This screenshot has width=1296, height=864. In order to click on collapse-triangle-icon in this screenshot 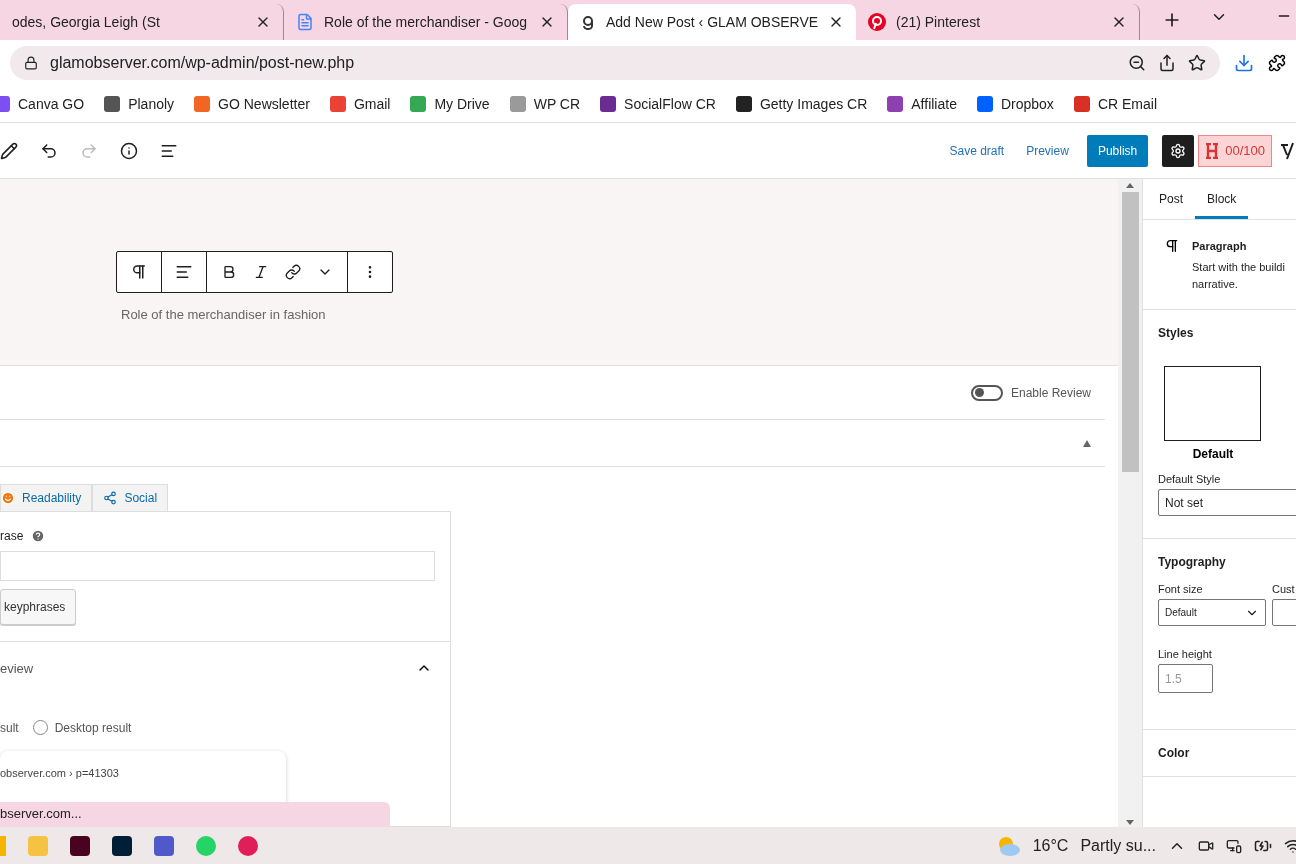, I will do `click(1087, 443)`.